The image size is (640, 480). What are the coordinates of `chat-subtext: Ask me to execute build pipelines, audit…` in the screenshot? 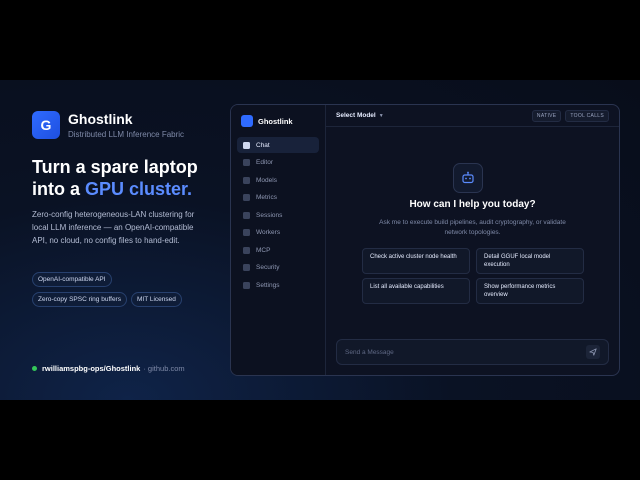 It's located at (472, 227).